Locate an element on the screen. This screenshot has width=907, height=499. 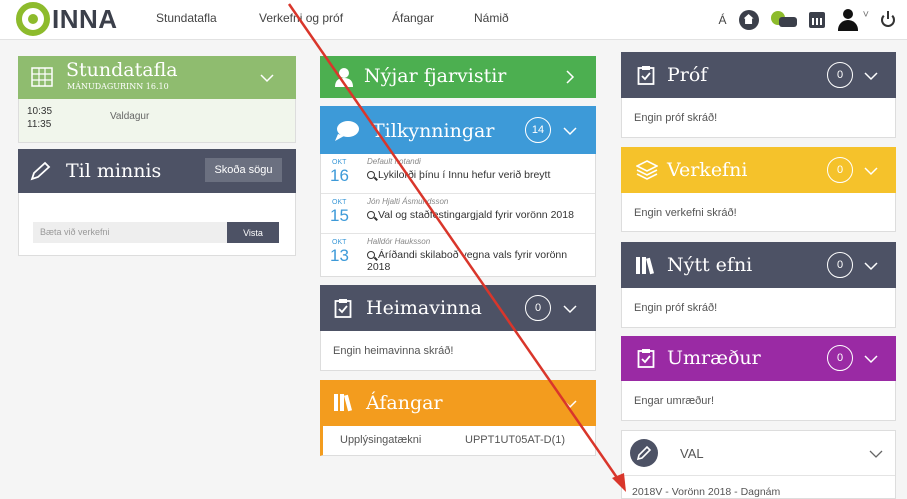
time-end: 11:35 is located at coordinates (39, 124).